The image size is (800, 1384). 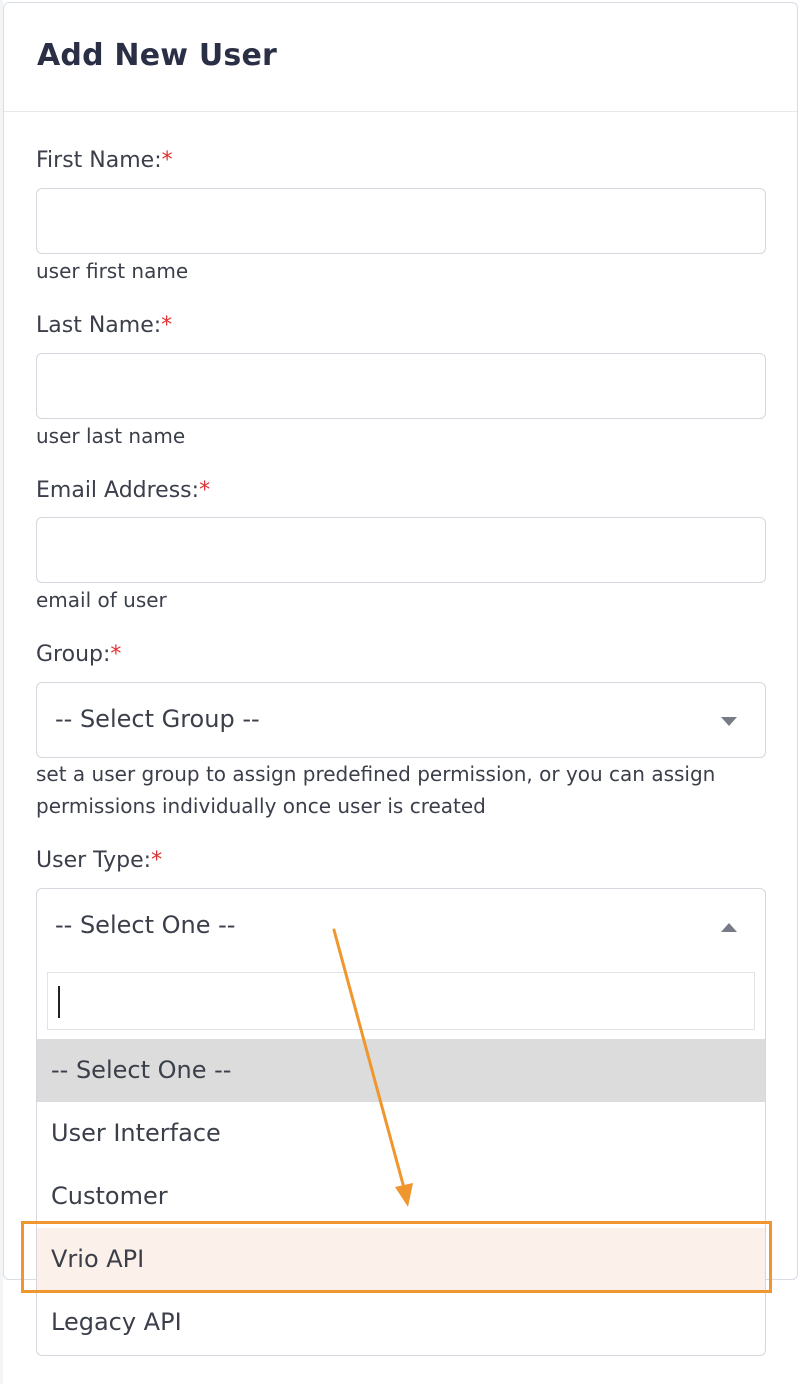 I want to click on group-select: -- Select Group --, so click(x=401, y=720).